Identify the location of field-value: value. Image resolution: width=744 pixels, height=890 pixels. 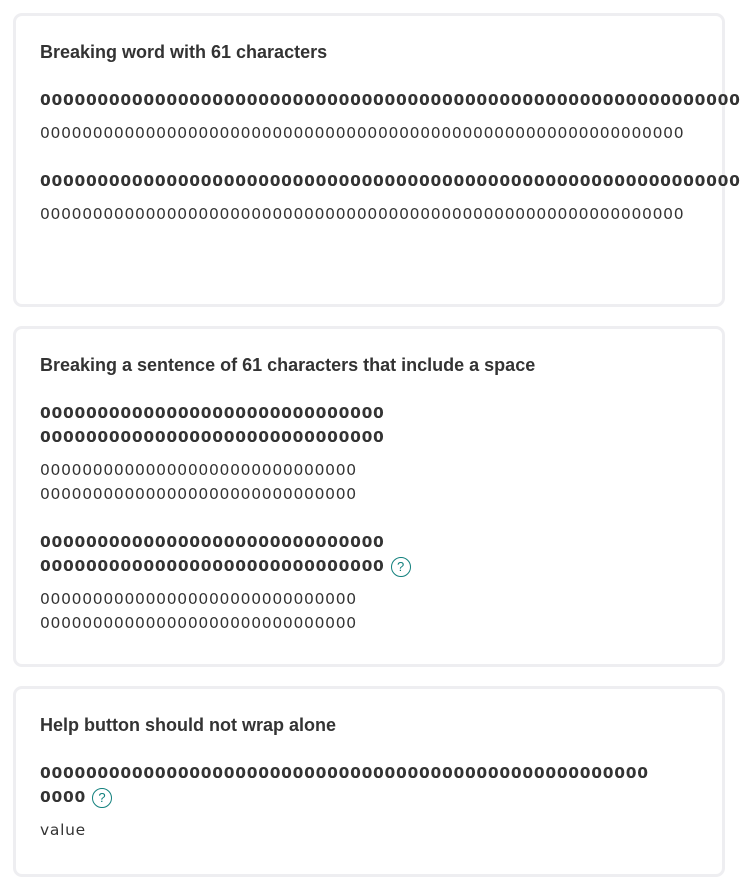
(63, 830).